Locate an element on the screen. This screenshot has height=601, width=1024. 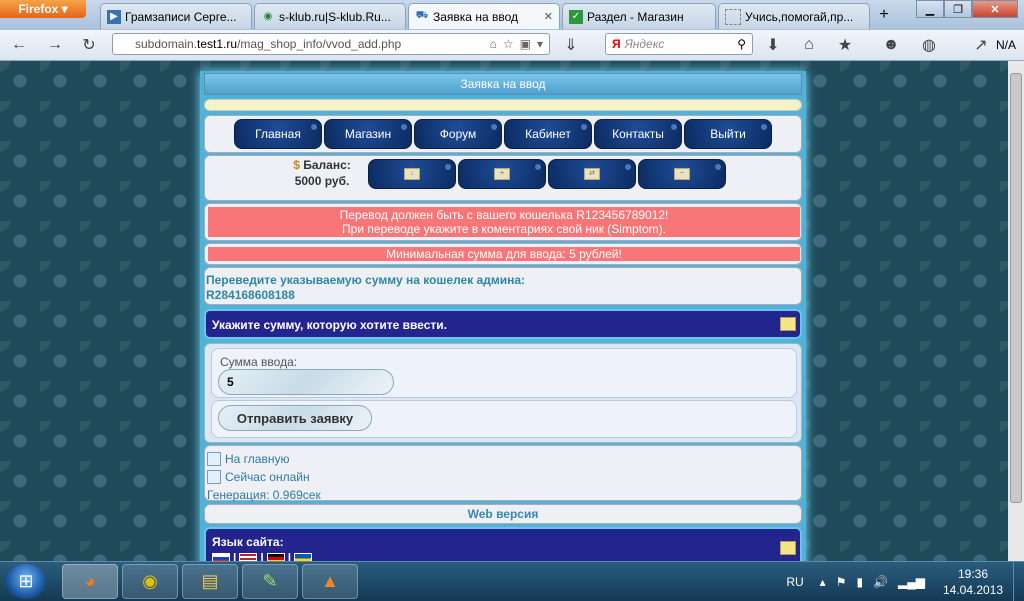
balance-value: 5000 руб. is located at coordinates (322, 181).